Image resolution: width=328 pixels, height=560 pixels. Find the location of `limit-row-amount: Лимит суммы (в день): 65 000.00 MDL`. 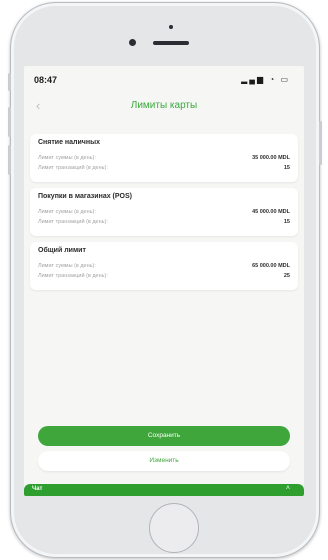

limit-row-amount: Лимит суммы (в день): 65 000.00 MDL is located at coordinates (164, 266).